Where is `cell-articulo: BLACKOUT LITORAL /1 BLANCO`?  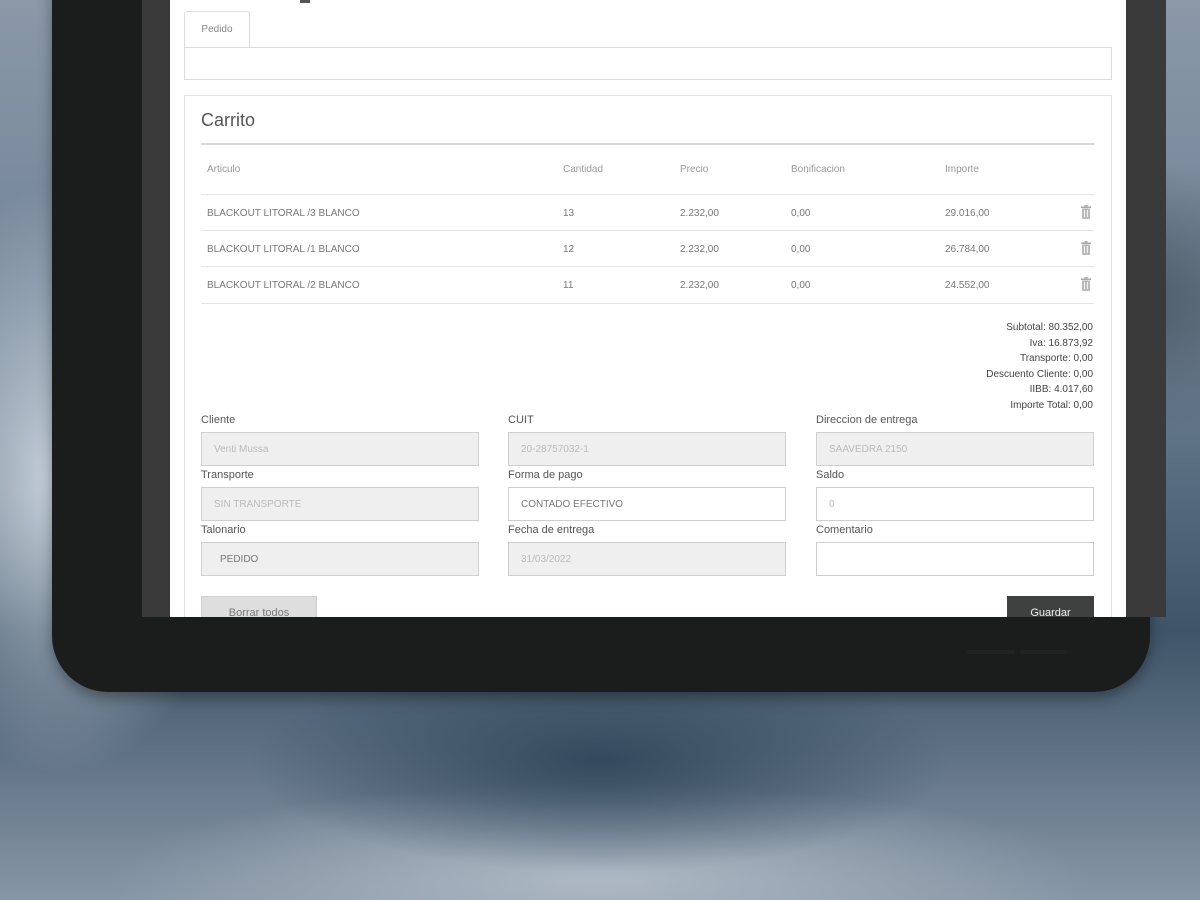
cell-articulo: BLACKOUT LITORAL /1 BLANCO is located at coordinates (283, 249).